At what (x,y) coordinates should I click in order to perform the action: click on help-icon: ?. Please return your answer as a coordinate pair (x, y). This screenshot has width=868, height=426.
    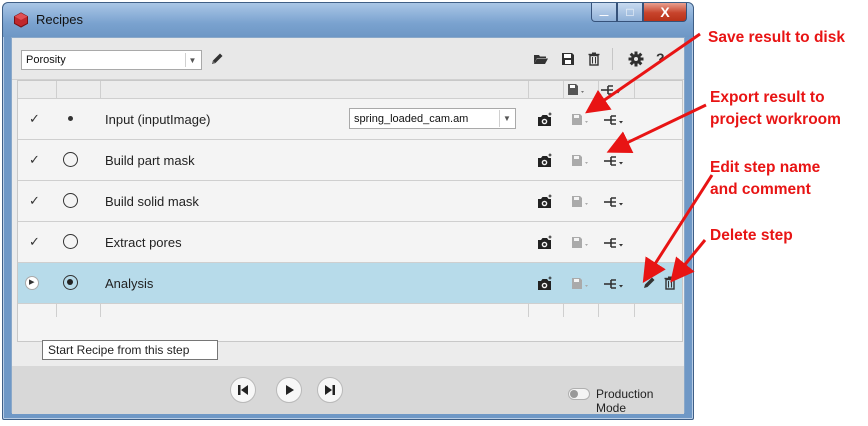
    Looking at the image, I should click on (660, 58).